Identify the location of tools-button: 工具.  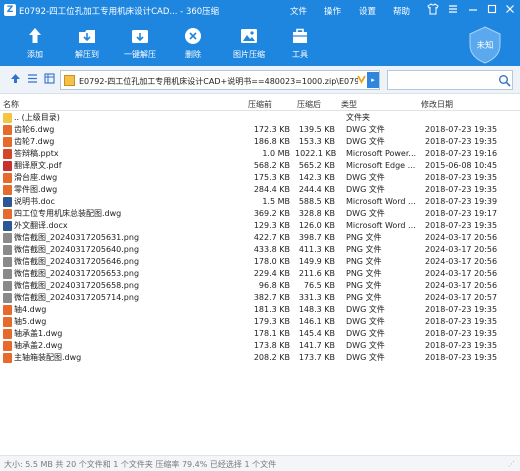
(300, 43).